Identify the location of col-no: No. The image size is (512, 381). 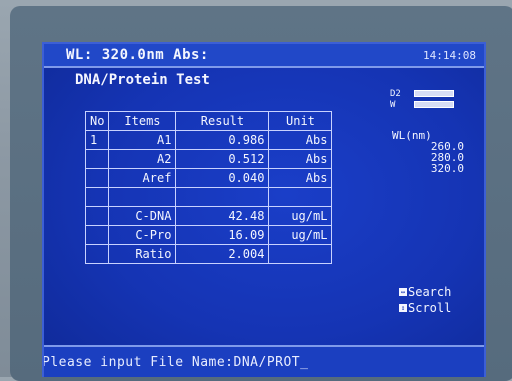
(97, 121).